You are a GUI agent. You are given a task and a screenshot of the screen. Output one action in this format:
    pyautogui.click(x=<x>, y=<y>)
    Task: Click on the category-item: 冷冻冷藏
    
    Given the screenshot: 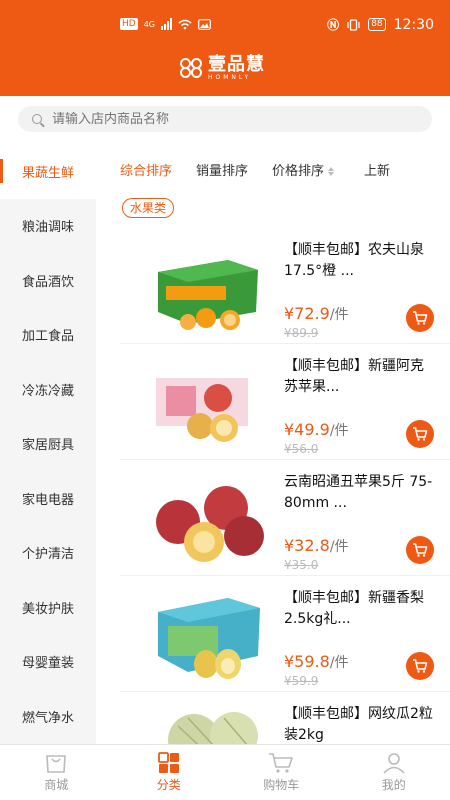 What is the action you would take?
    pyautogui.click(x=48, y=389)
    